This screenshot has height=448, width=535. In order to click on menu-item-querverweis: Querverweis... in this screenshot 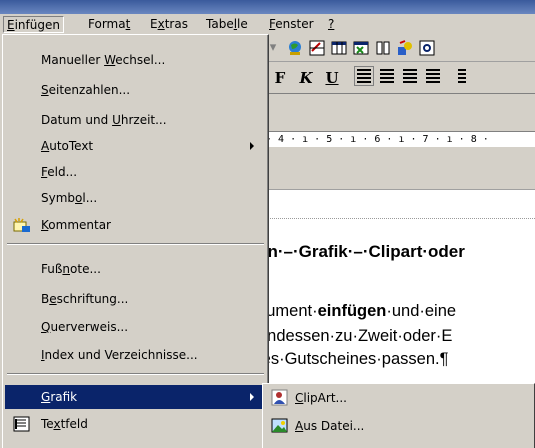, I will do `click(135, 327)`.